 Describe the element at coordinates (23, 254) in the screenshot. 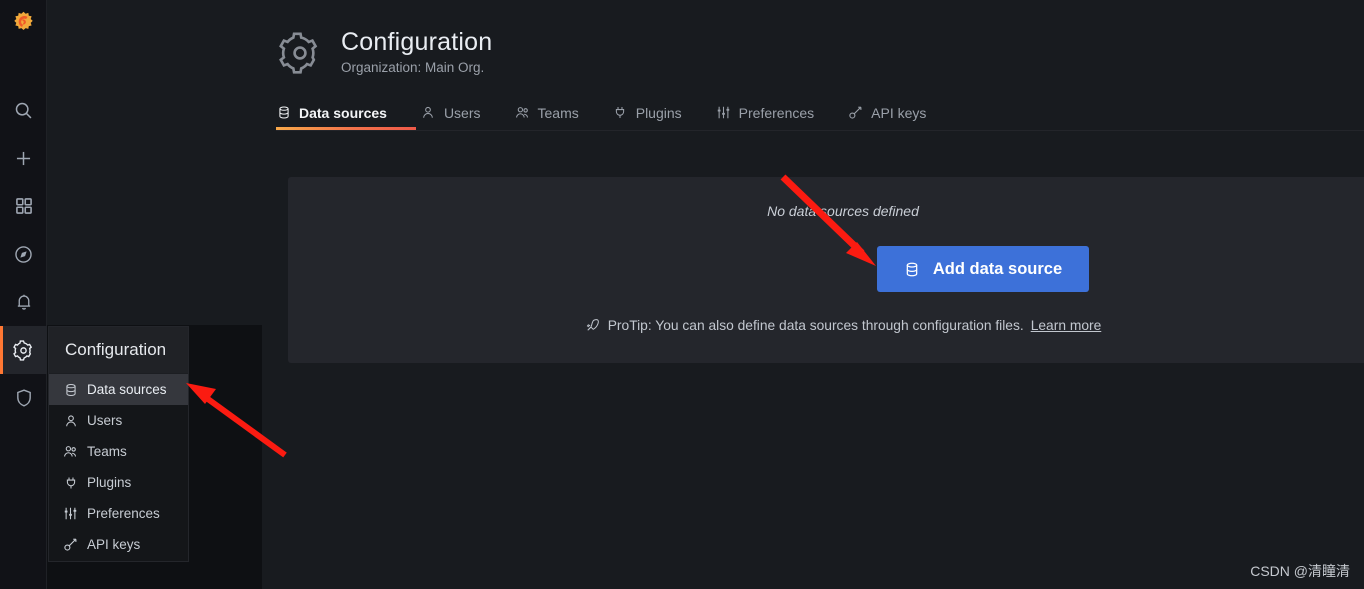

I see `explore-icon` at that location.